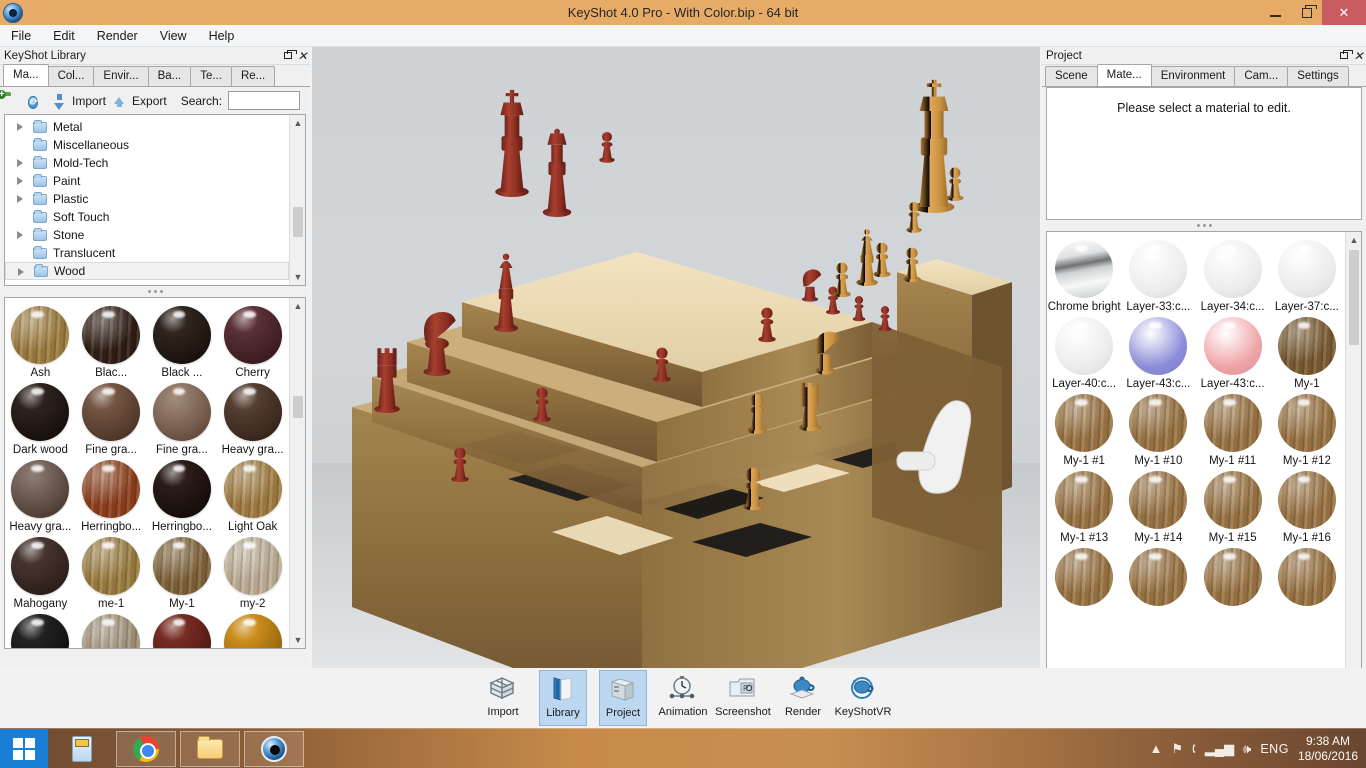 The image size is (1366, 768). Describe the element at coordinates (302, 55) in the screenshot. I see `library-panel-close-button: ✕` at that location.